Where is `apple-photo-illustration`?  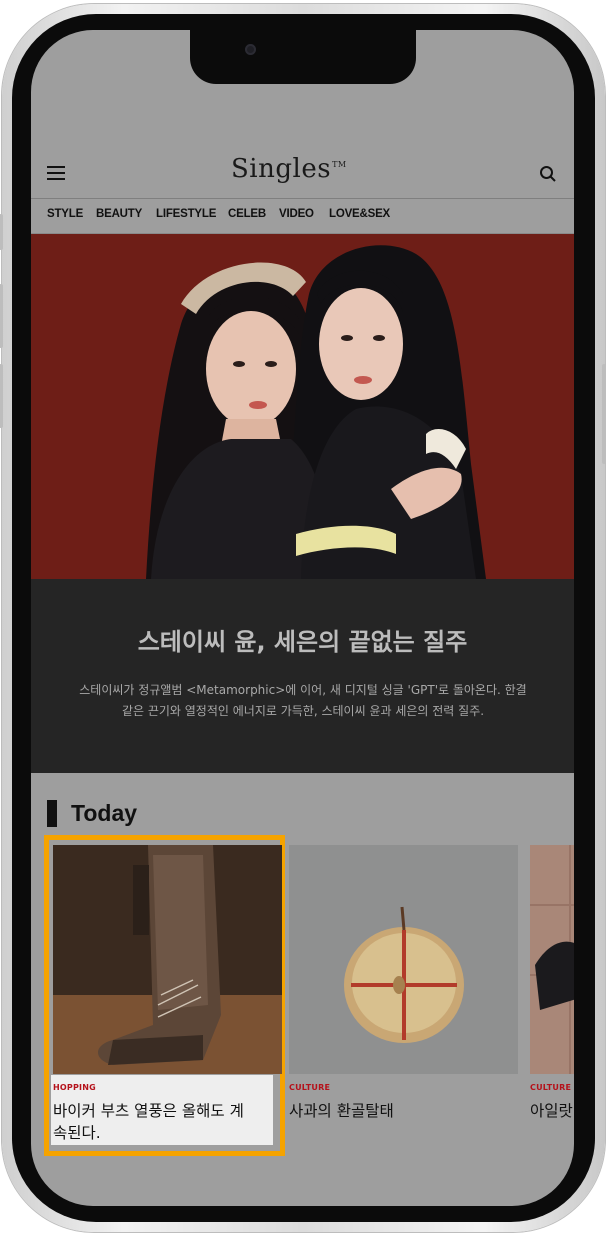
apple-photo-illustration is located at coordinates (403, 959).